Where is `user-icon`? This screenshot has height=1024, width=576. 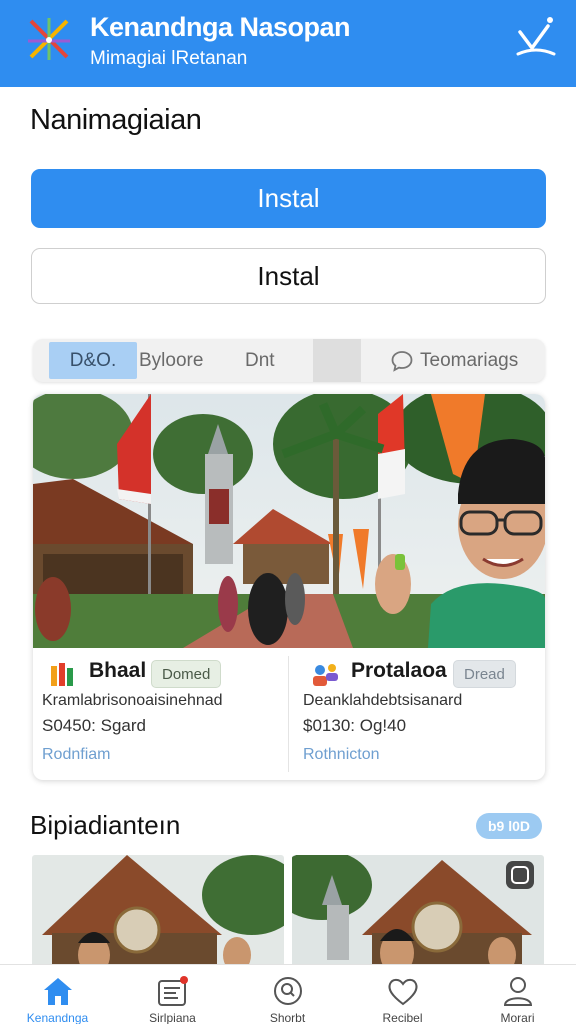
user-icon is located at coordinates (517, 991).